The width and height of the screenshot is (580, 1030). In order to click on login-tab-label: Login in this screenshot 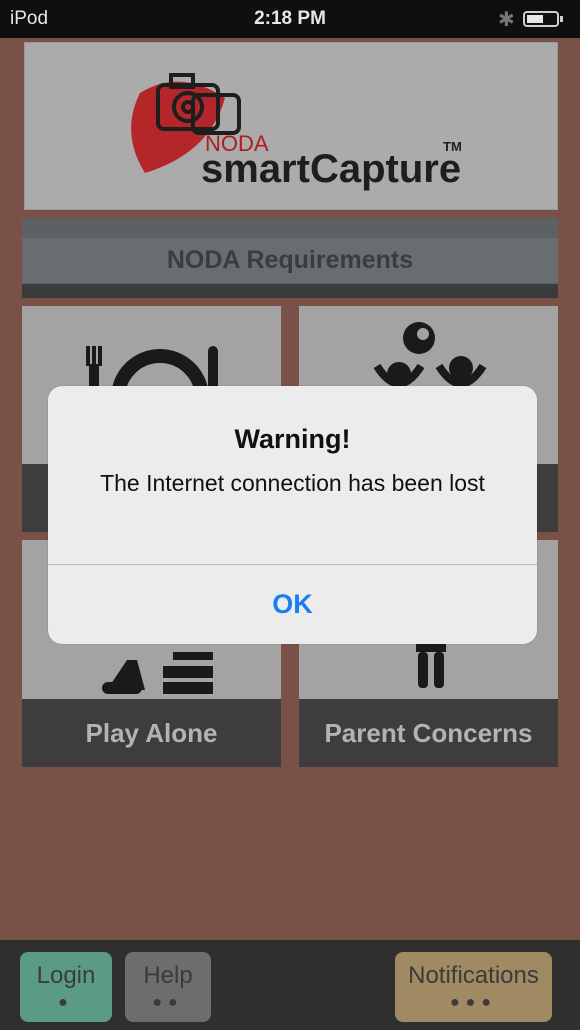, I will do `click(66, 975)`.